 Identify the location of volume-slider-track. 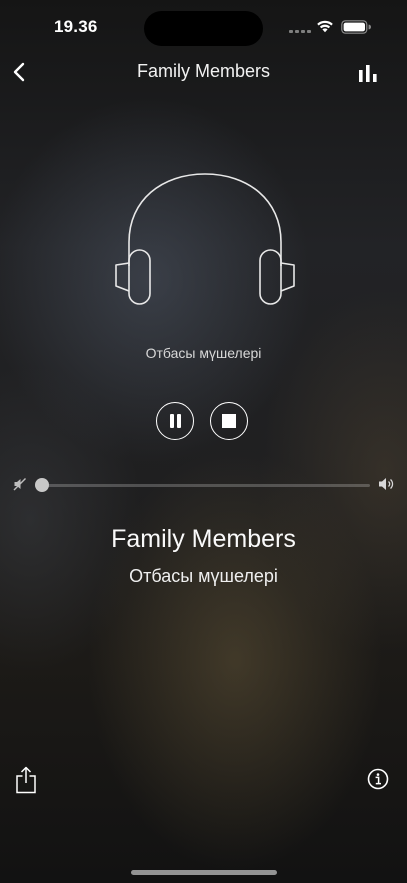
(206, 485).